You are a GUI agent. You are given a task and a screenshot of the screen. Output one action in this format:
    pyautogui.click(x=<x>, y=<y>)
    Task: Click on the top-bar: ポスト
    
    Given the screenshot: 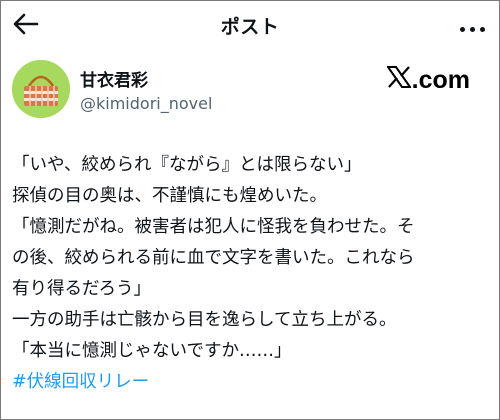 What is the action you would take?
    pyautogui.click(x=250, y=26)
    